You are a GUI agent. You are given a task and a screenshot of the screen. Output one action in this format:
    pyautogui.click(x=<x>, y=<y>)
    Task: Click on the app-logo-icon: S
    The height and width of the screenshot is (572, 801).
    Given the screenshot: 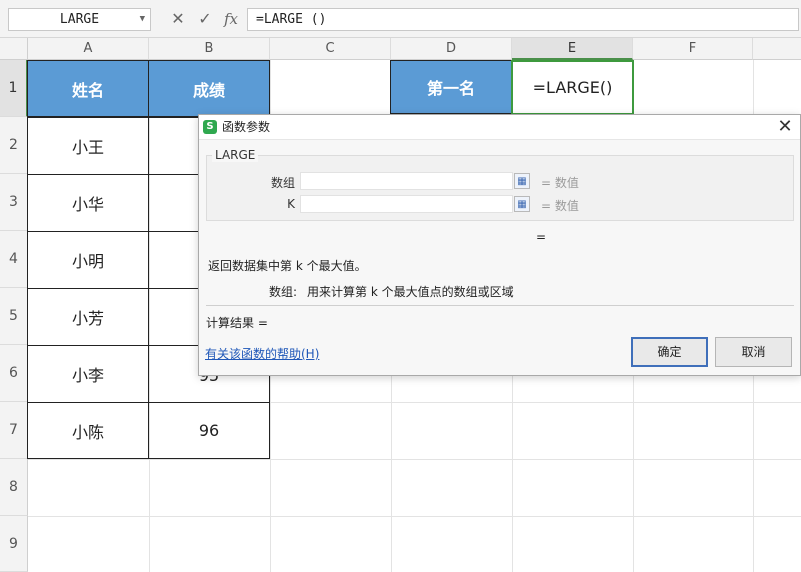 What is the action you would take?
    pyautogui.click(x=210, y=127)
    